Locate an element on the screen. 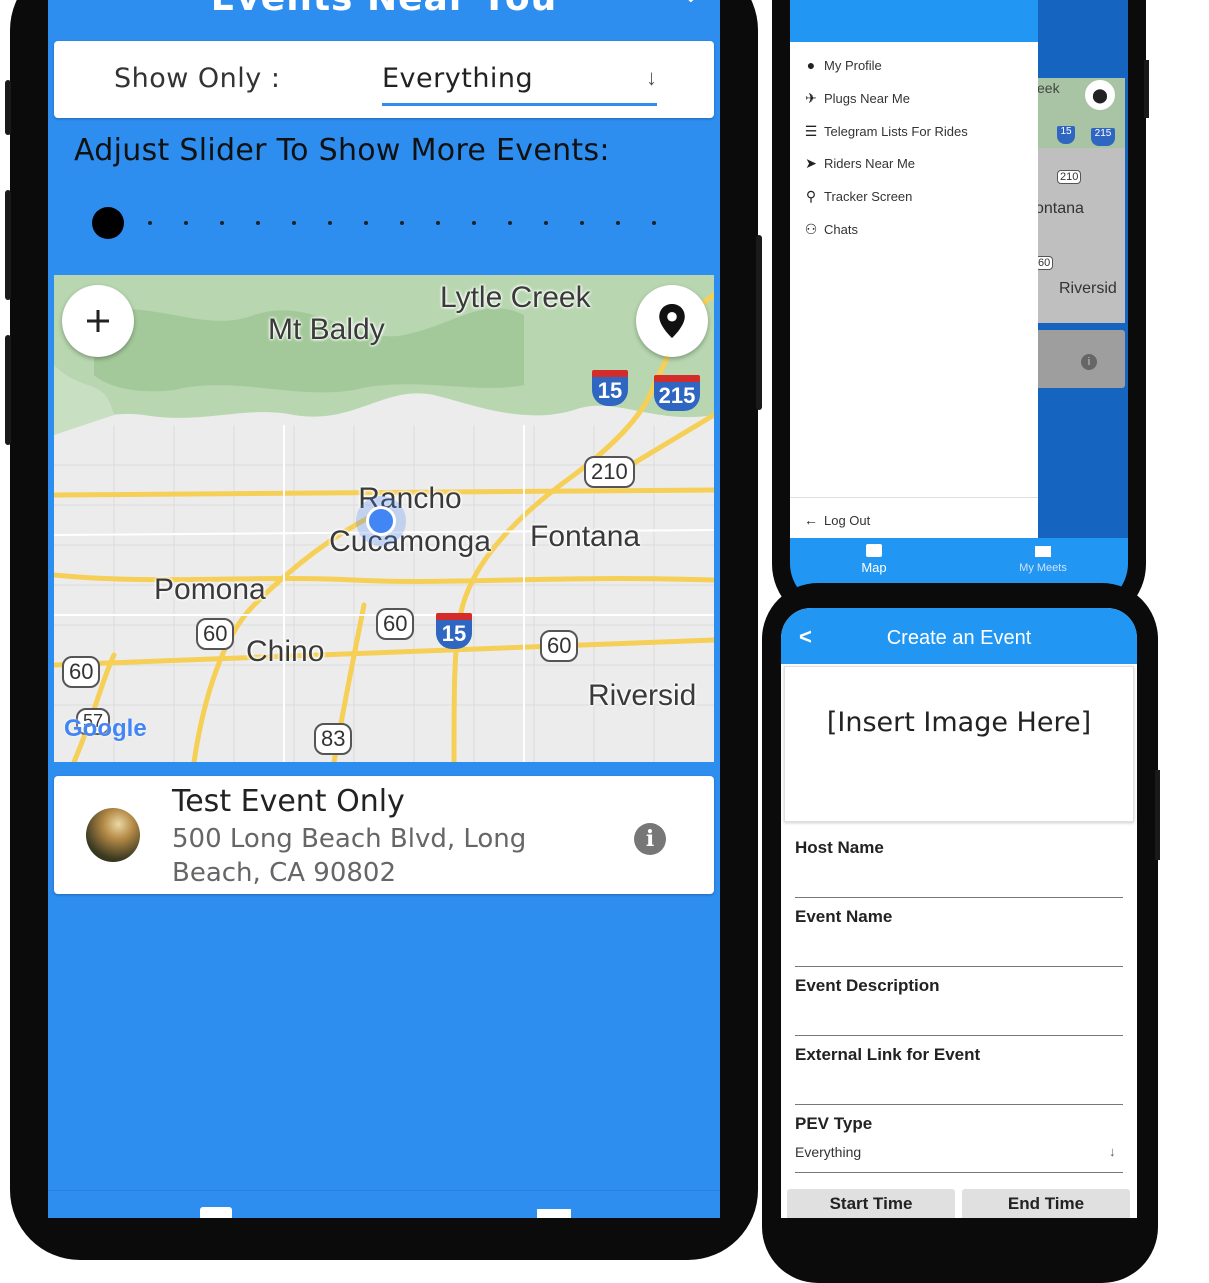  image-placeholder-text: [Insert Image Here] is located at coordinates (959, 722).